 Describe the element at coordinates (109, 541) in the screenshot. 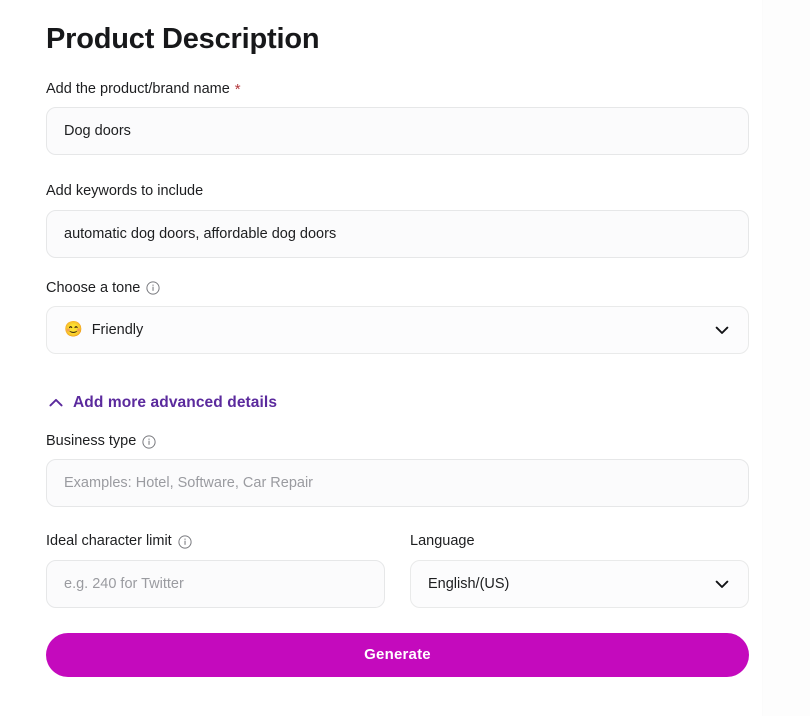

I see `character-limit-label-text: Ideal character limit` at that location.